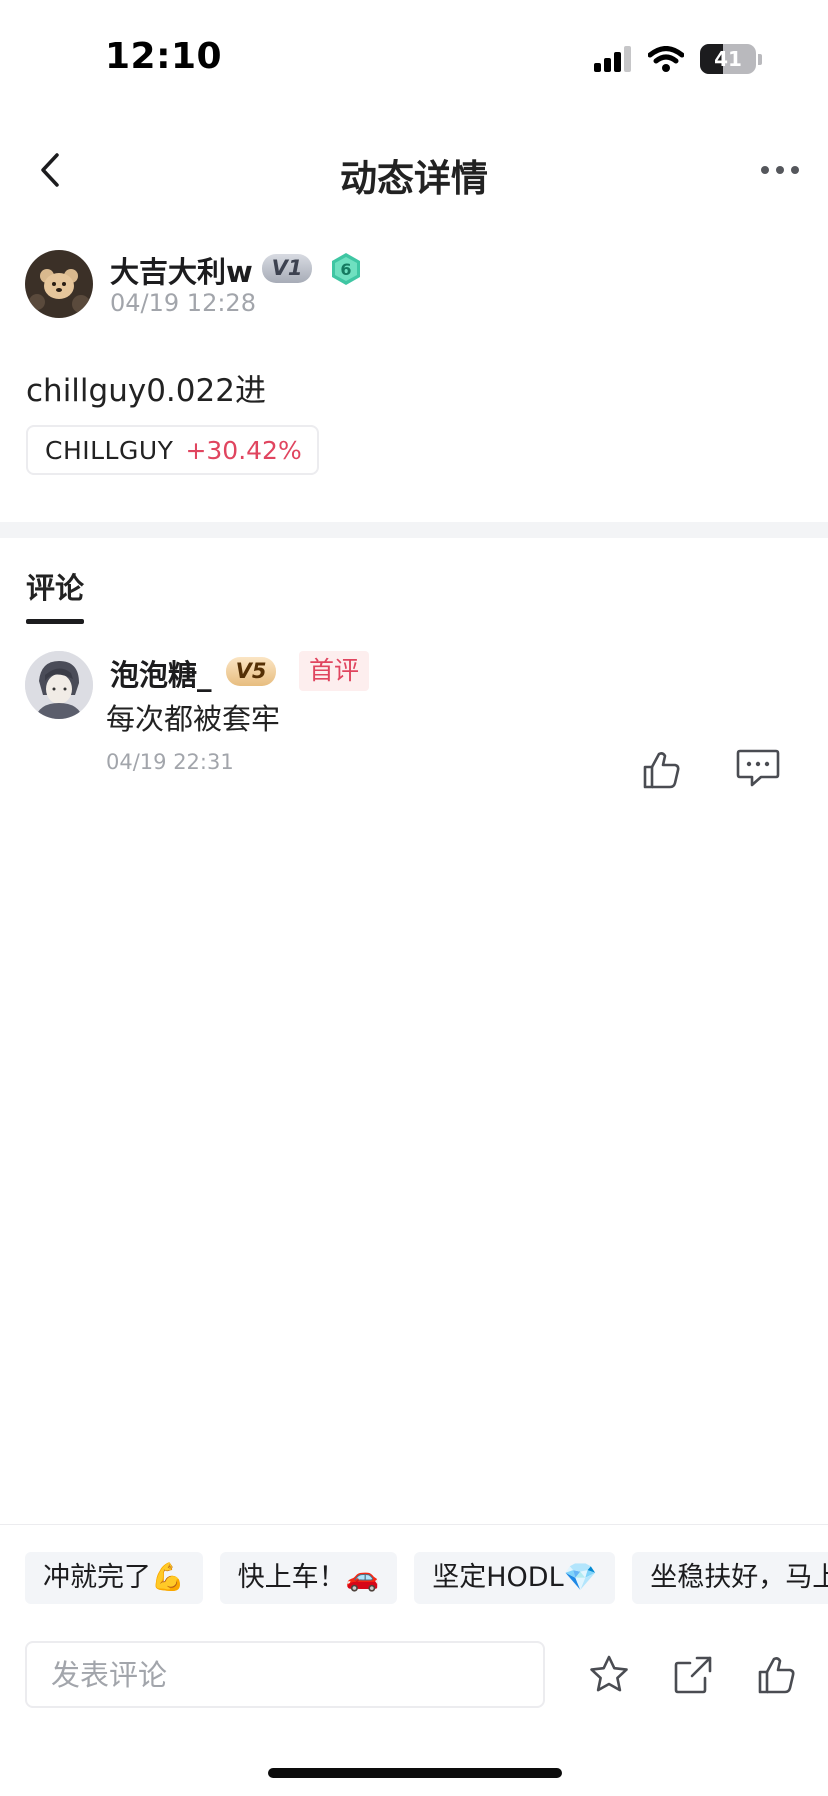  I want to click on comment-content: 每次都被套牢, so click(193, 719).